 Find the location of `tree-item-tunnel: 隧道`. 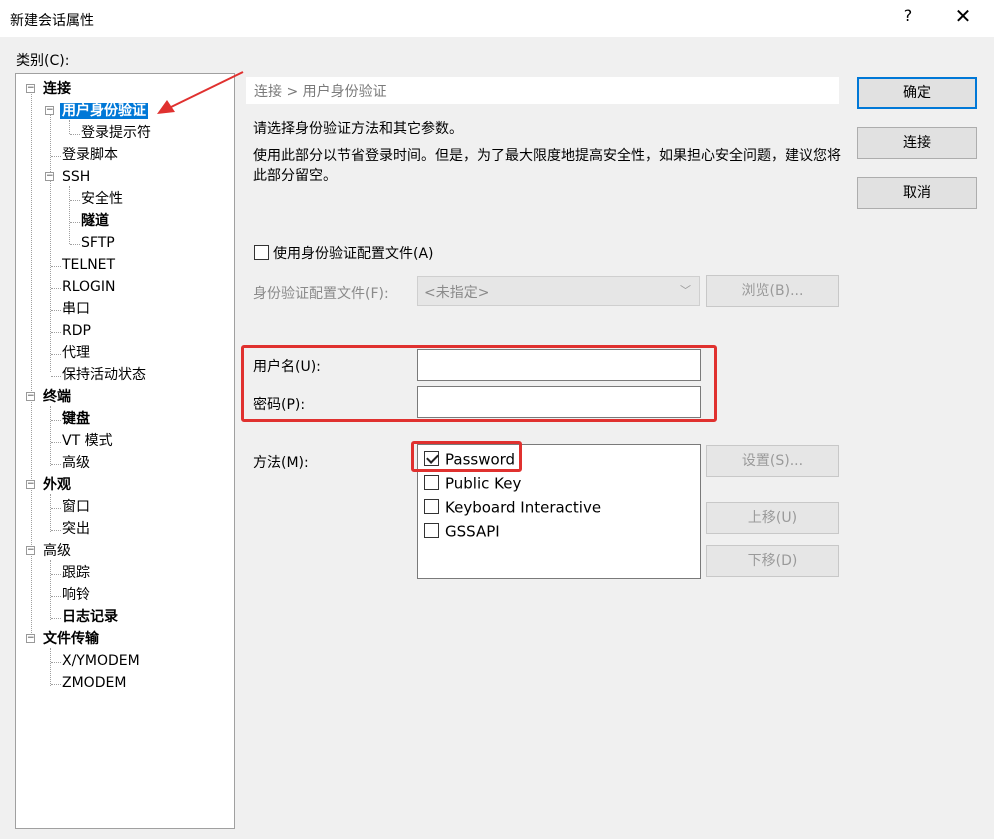

tree-item-tunnel: 隧道 is located at coordinates (95, 221).